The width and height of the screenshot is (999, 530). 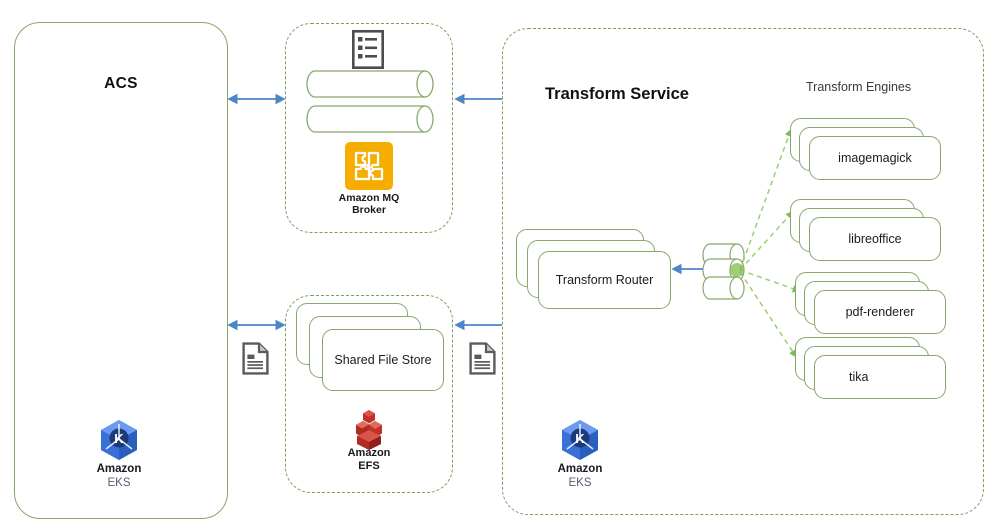 I want to click on amazon-mq-caption-line1: Amazon MQ, so click(x=369, y=198).